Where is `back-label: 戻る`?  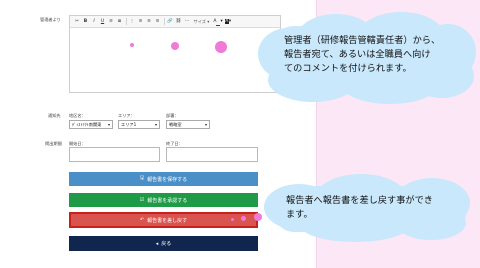 back-label: 戻る is located at coordinates (166, 244).